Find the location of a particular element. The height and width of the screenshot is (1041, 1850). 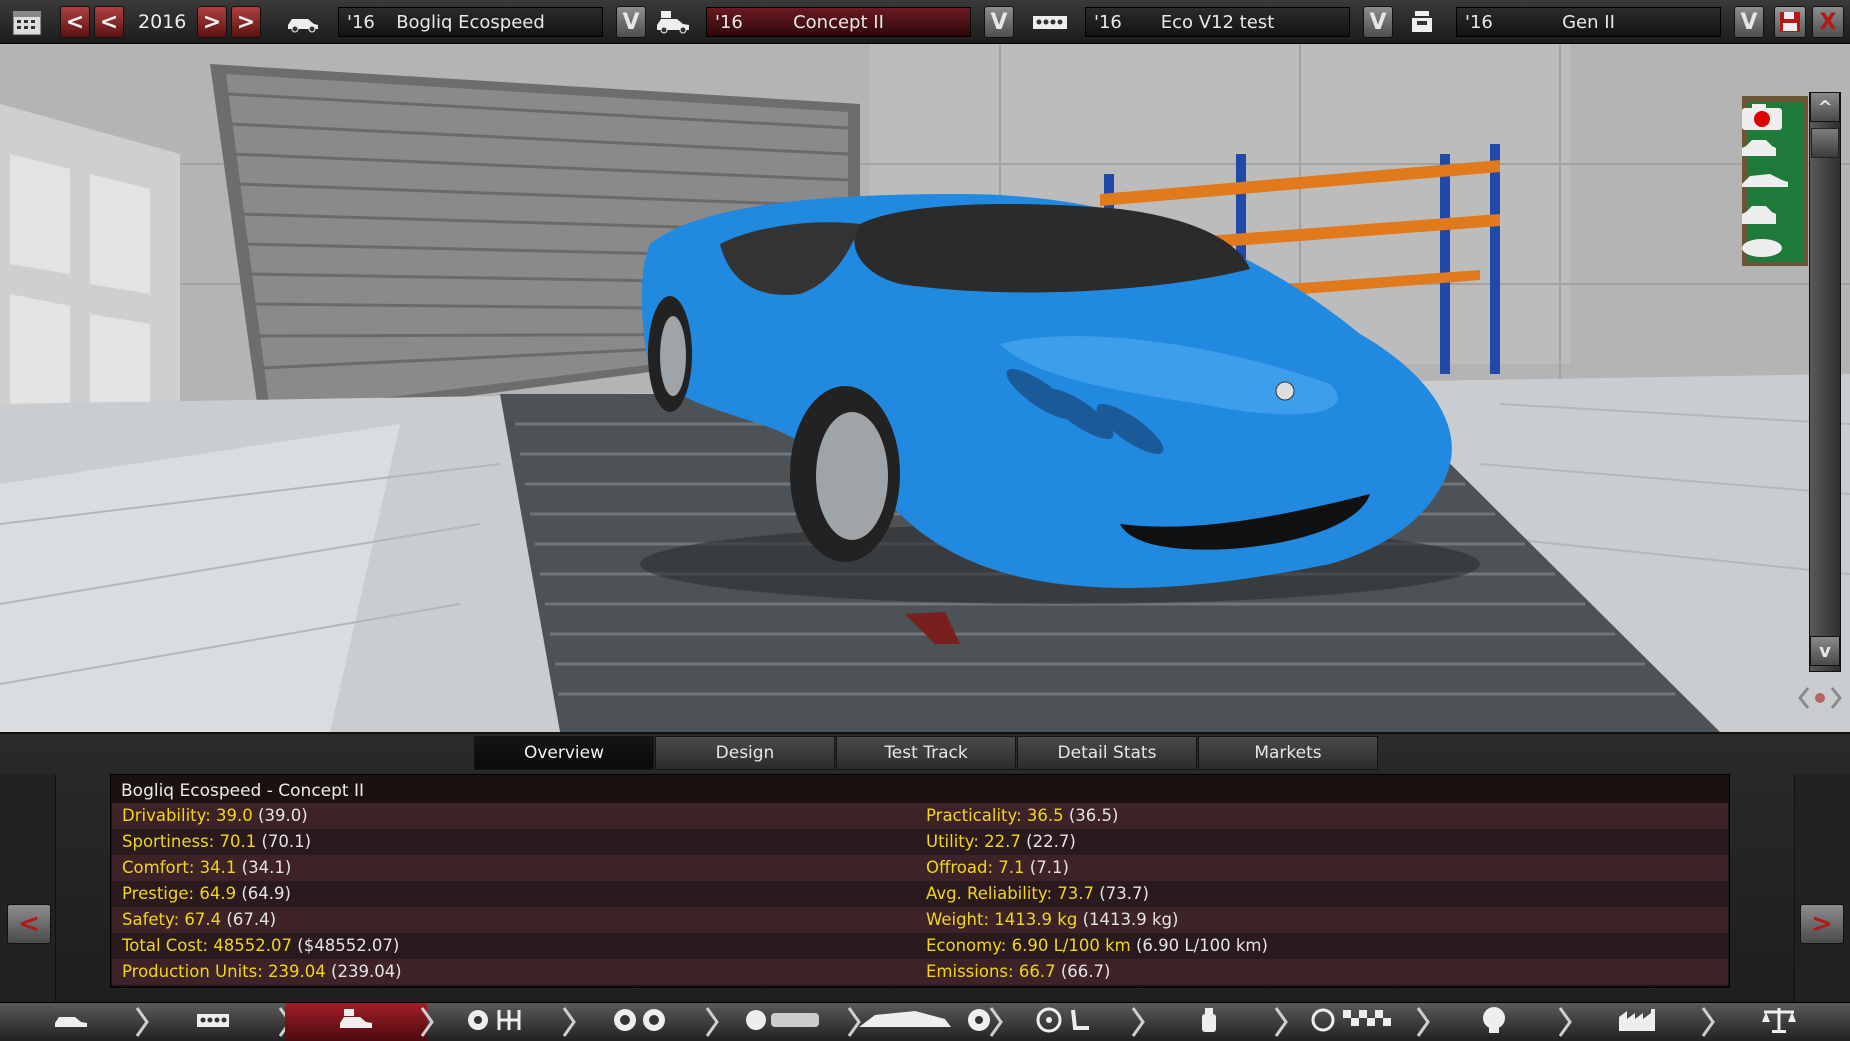

stat-prev: (39.0) is located at coordinates (283, 815).